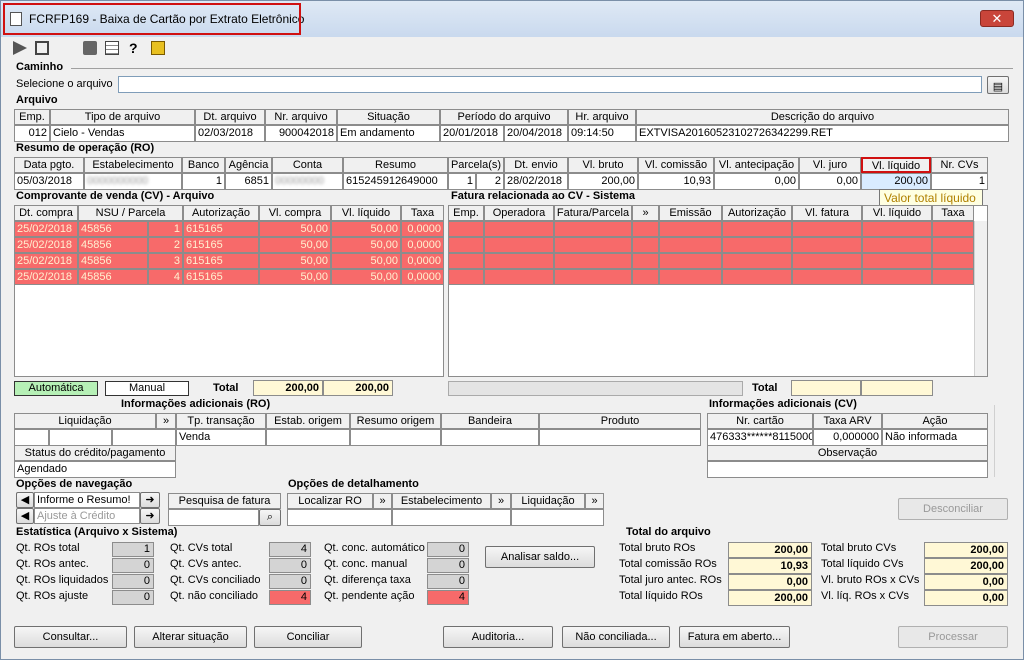 This screenshot has height=660, width=1024. Describe the element at coordinates (165, 229) in the screenshot. I see `cv-cell: 1` at that location.